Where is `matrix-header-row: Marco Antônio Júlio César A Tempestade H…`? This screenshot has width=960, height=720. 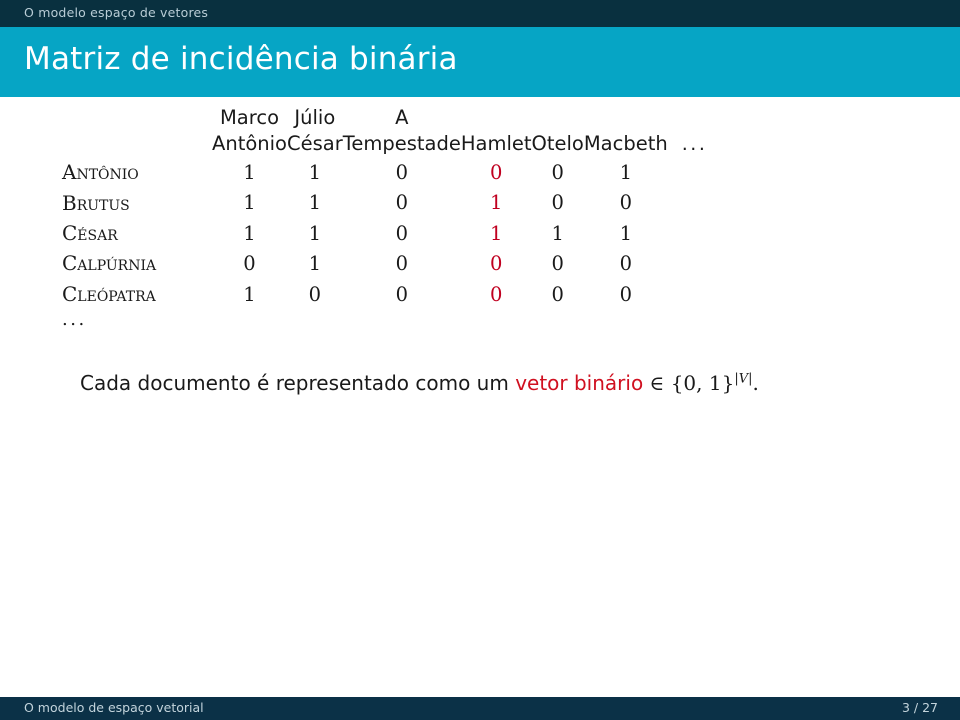 matrix-header-row: Marco Antônio Júlio César A Tempestade H… is located at coordinates (384, 131).